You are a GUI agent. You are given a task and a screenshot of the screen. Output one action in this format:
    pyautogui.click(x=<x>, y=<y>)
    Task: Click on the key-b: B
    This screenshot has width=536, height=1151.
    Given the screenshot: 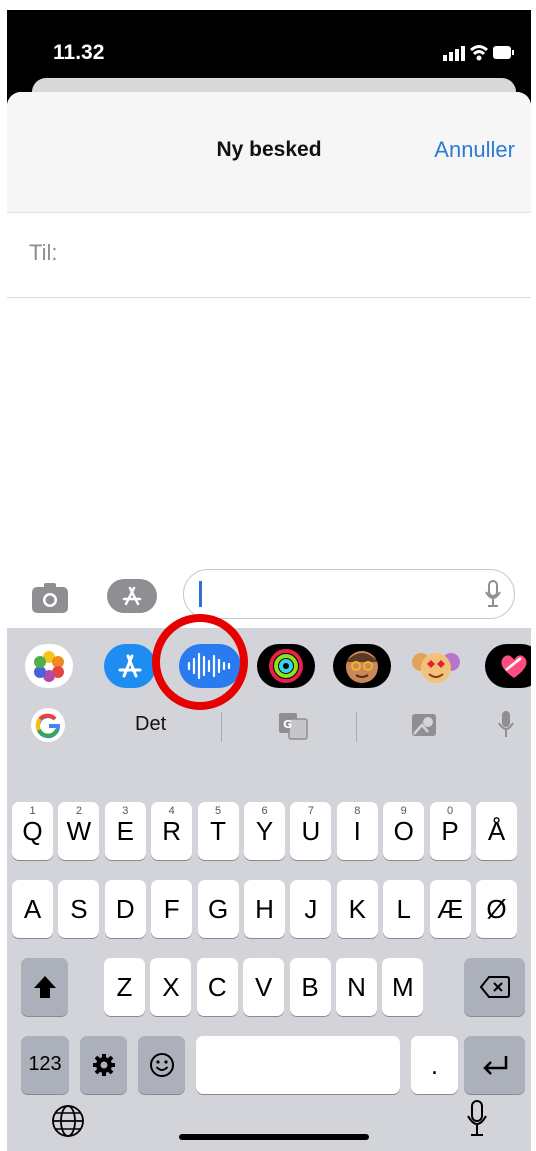 What is the action you would take?
    pyautogui.click(x=310, y=987)
    